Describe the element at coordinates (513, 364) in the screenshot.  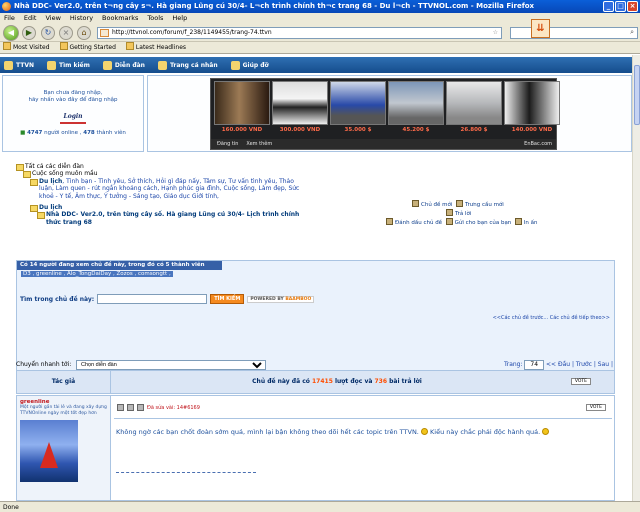
I see `page-label: Trang:` at that location.